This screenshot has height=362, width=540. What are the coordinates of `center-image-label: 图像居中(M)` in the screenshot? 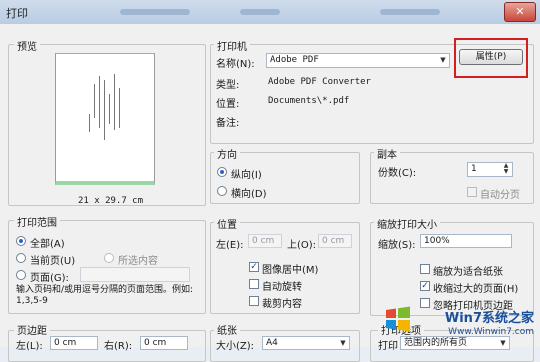 It's located at (290, 270).